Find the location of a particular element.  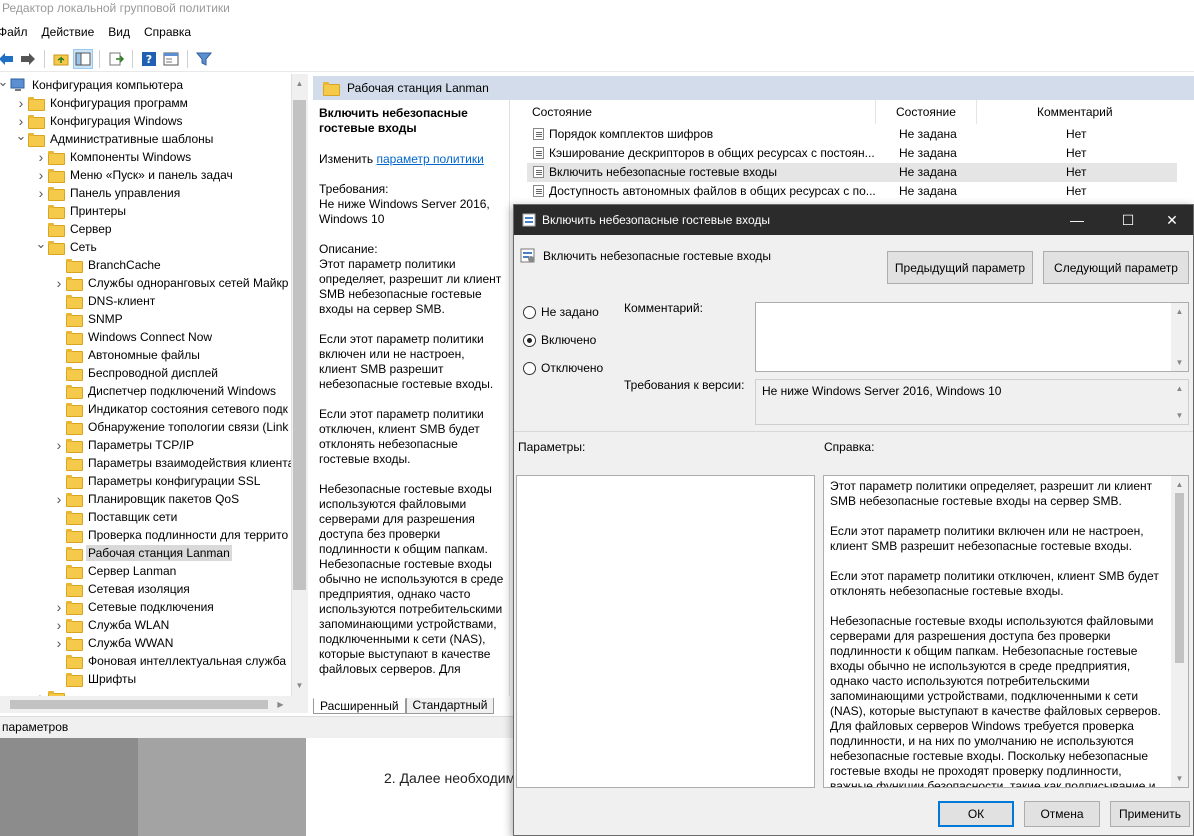

tree-item: Беспроводной дисплей is located at coordinates (136, 373).